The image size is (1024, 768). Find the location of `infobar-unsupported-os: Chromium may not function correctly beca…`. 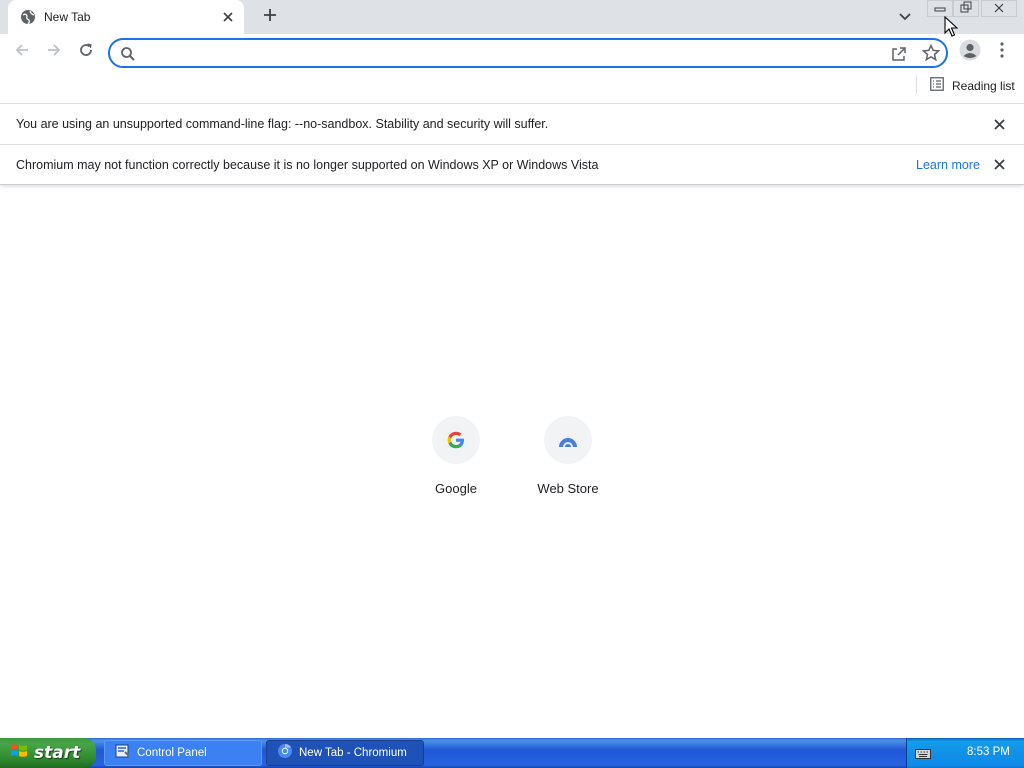

infobar-unsupported-os: Chromium may not function correctly beca… is located at coordinates (512, 164).